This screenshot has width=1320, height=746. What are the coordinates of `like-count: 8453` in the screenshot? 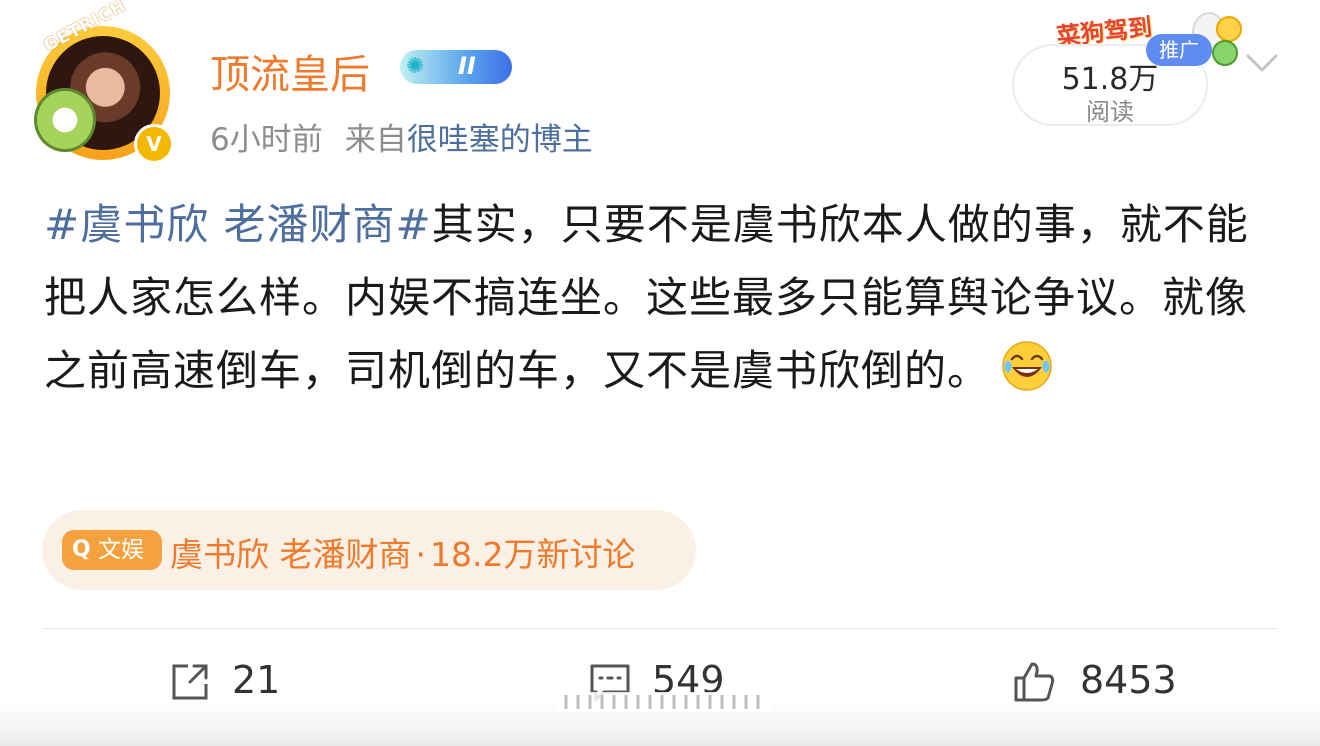 It's located at (1128, 680).